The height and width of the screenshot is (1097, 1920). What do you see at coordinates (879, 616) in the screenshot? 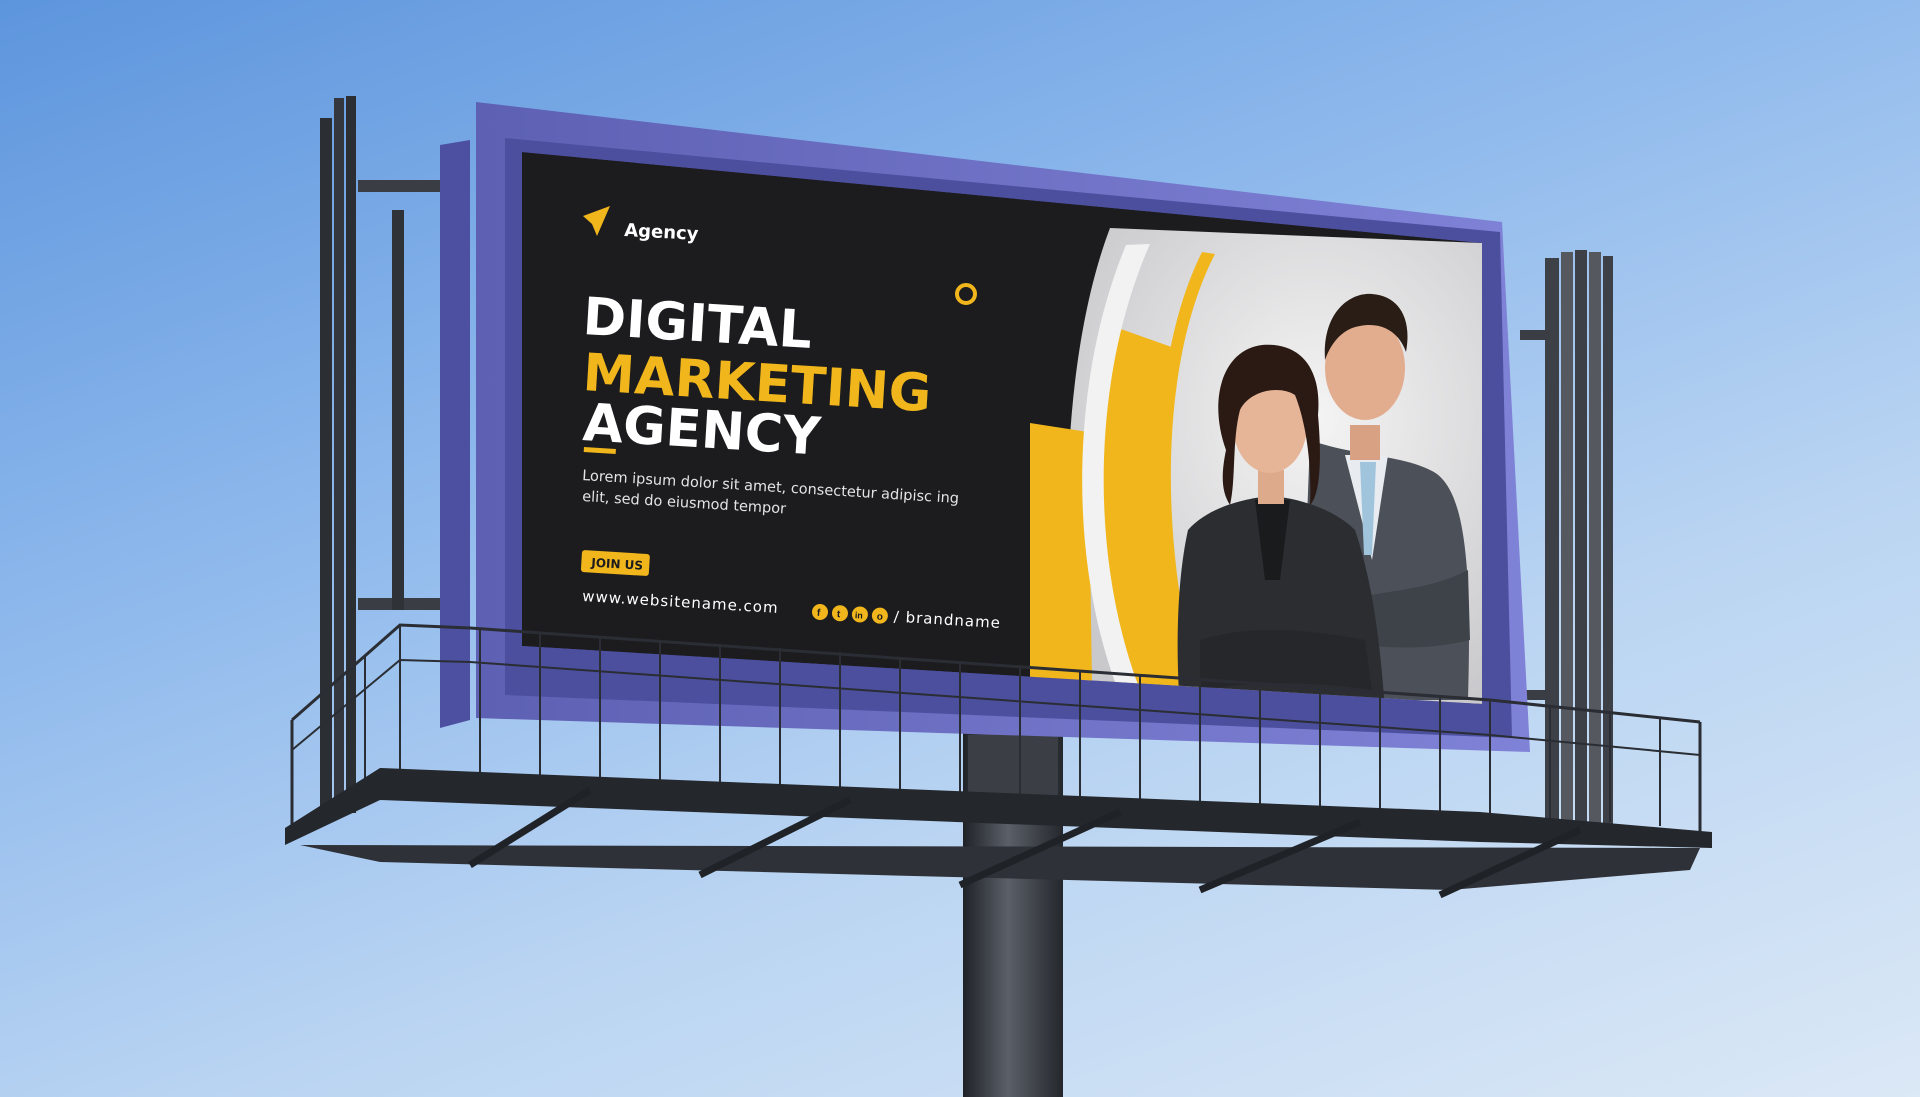
I see `svg-text: o` at bounding box center [879, 616].